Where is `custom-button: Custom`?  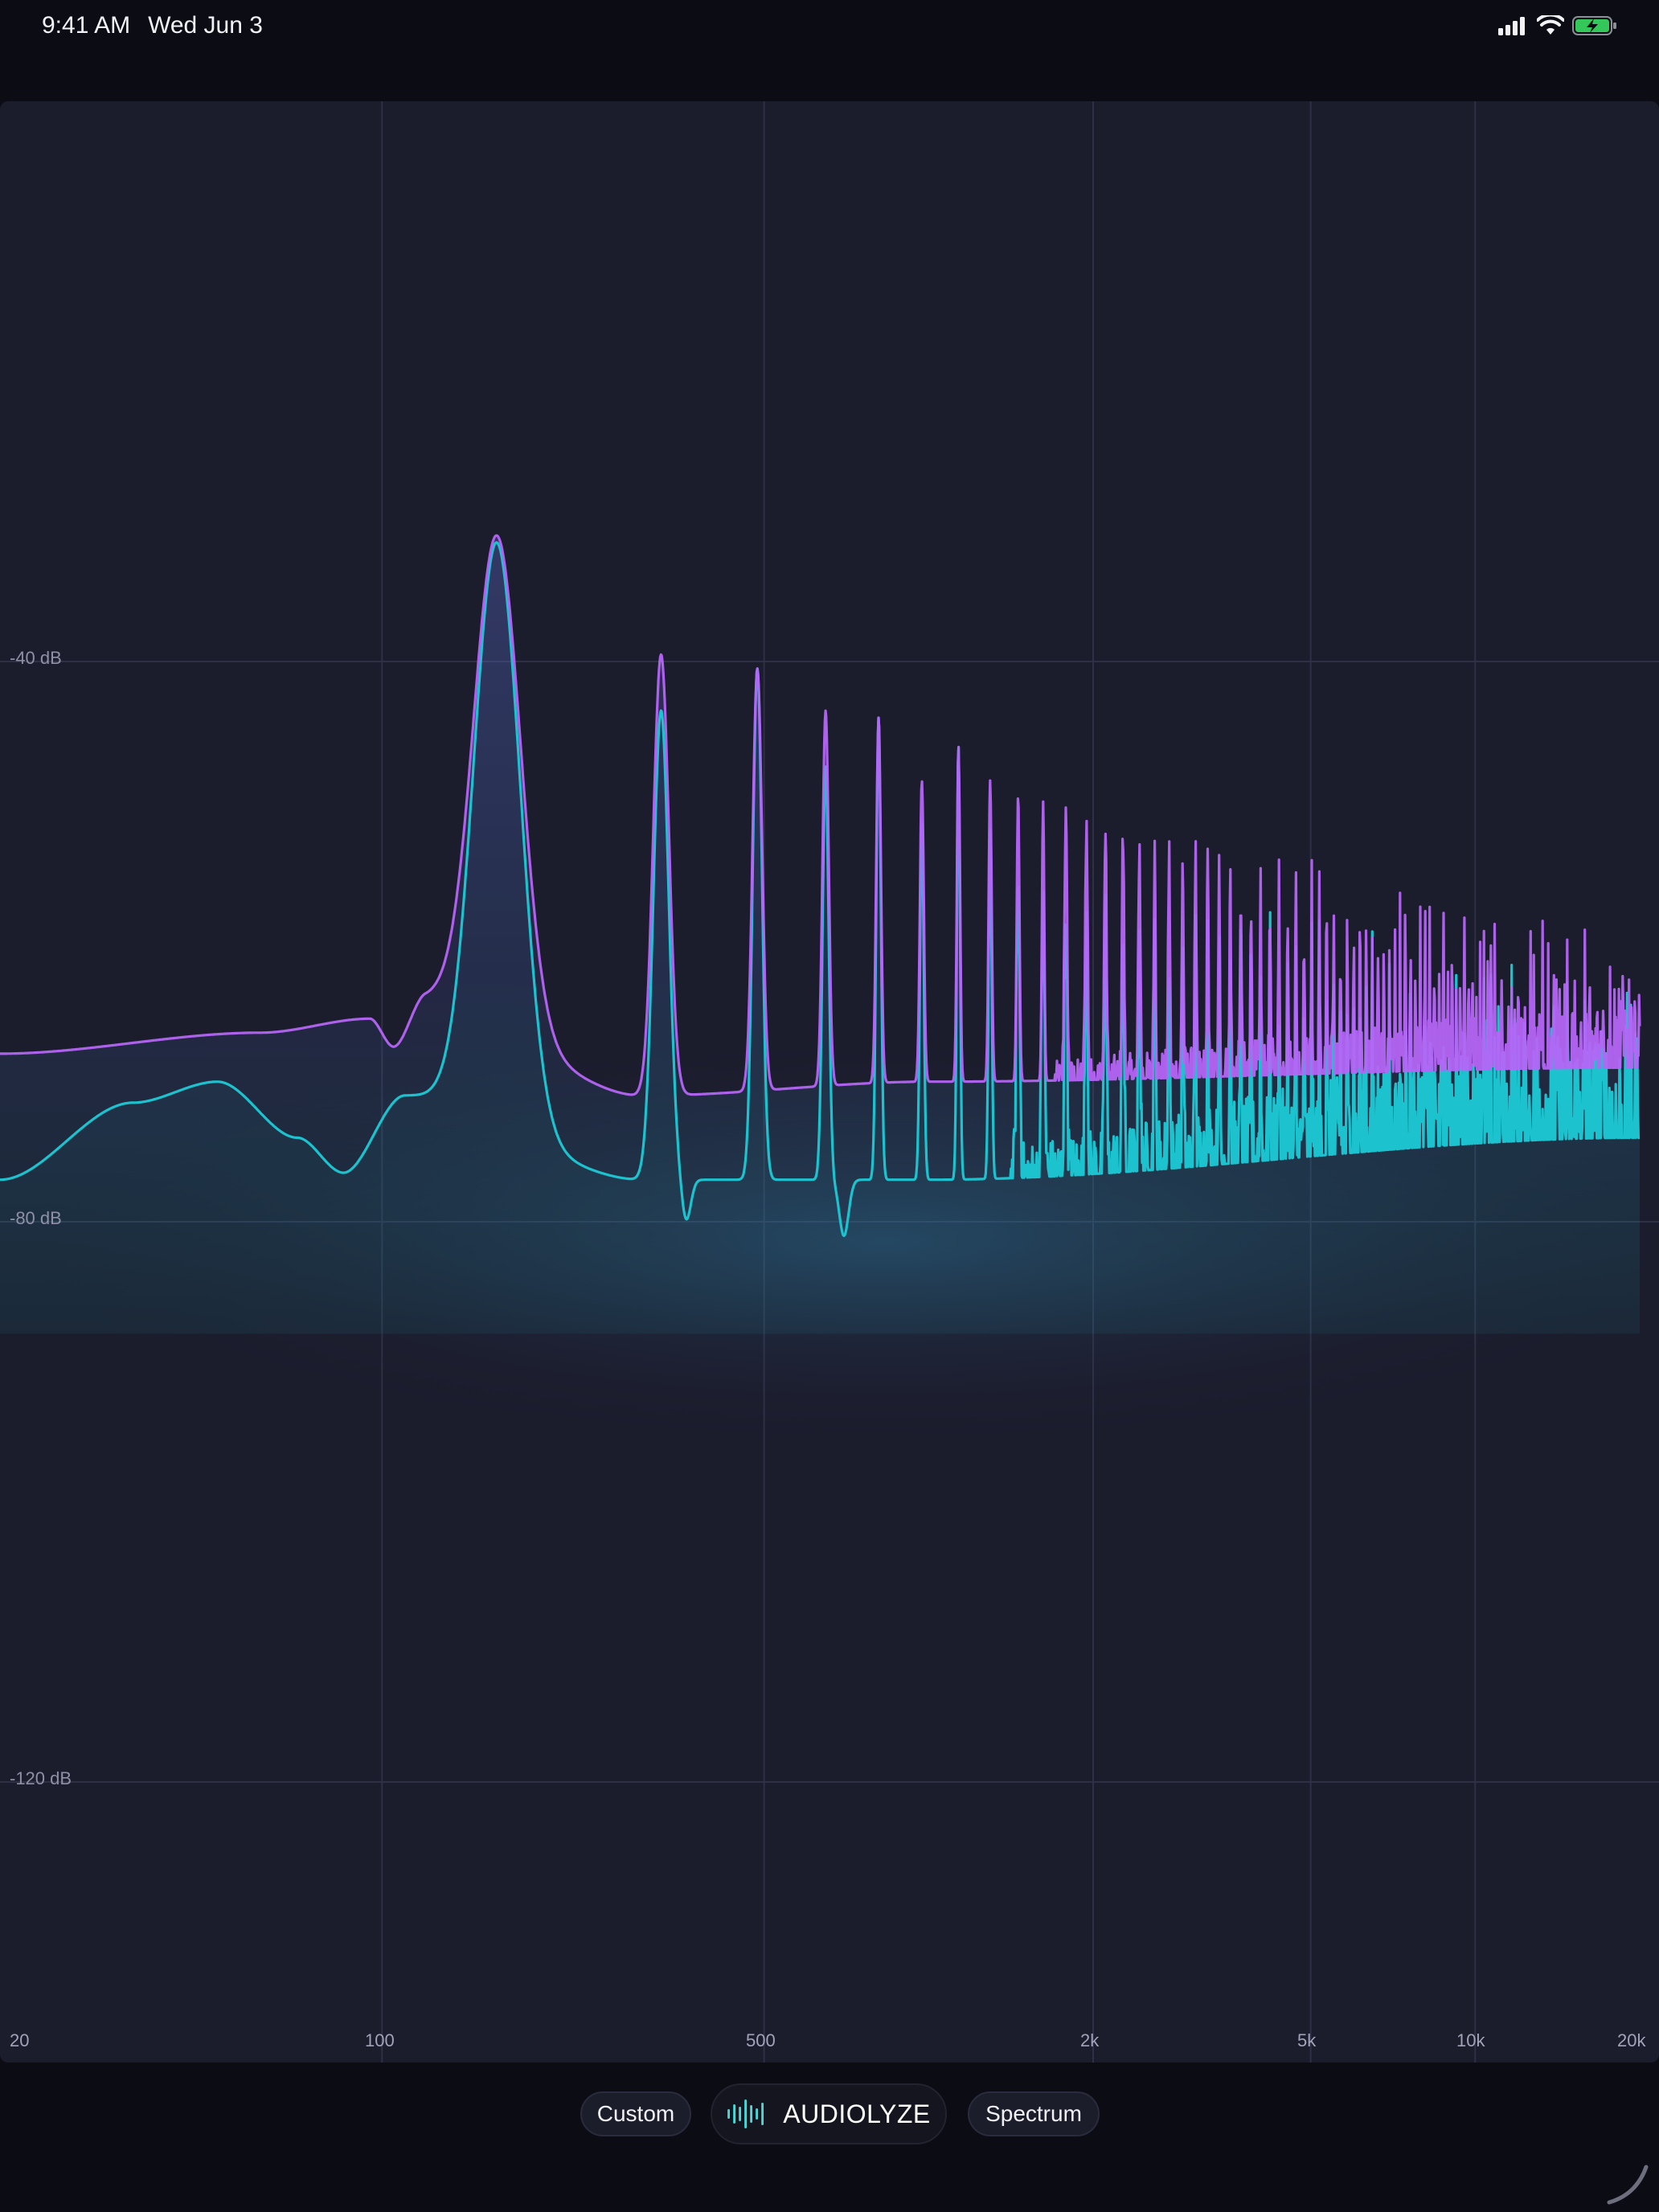 custom-button: Custom is located at coordinates (635, 2113).